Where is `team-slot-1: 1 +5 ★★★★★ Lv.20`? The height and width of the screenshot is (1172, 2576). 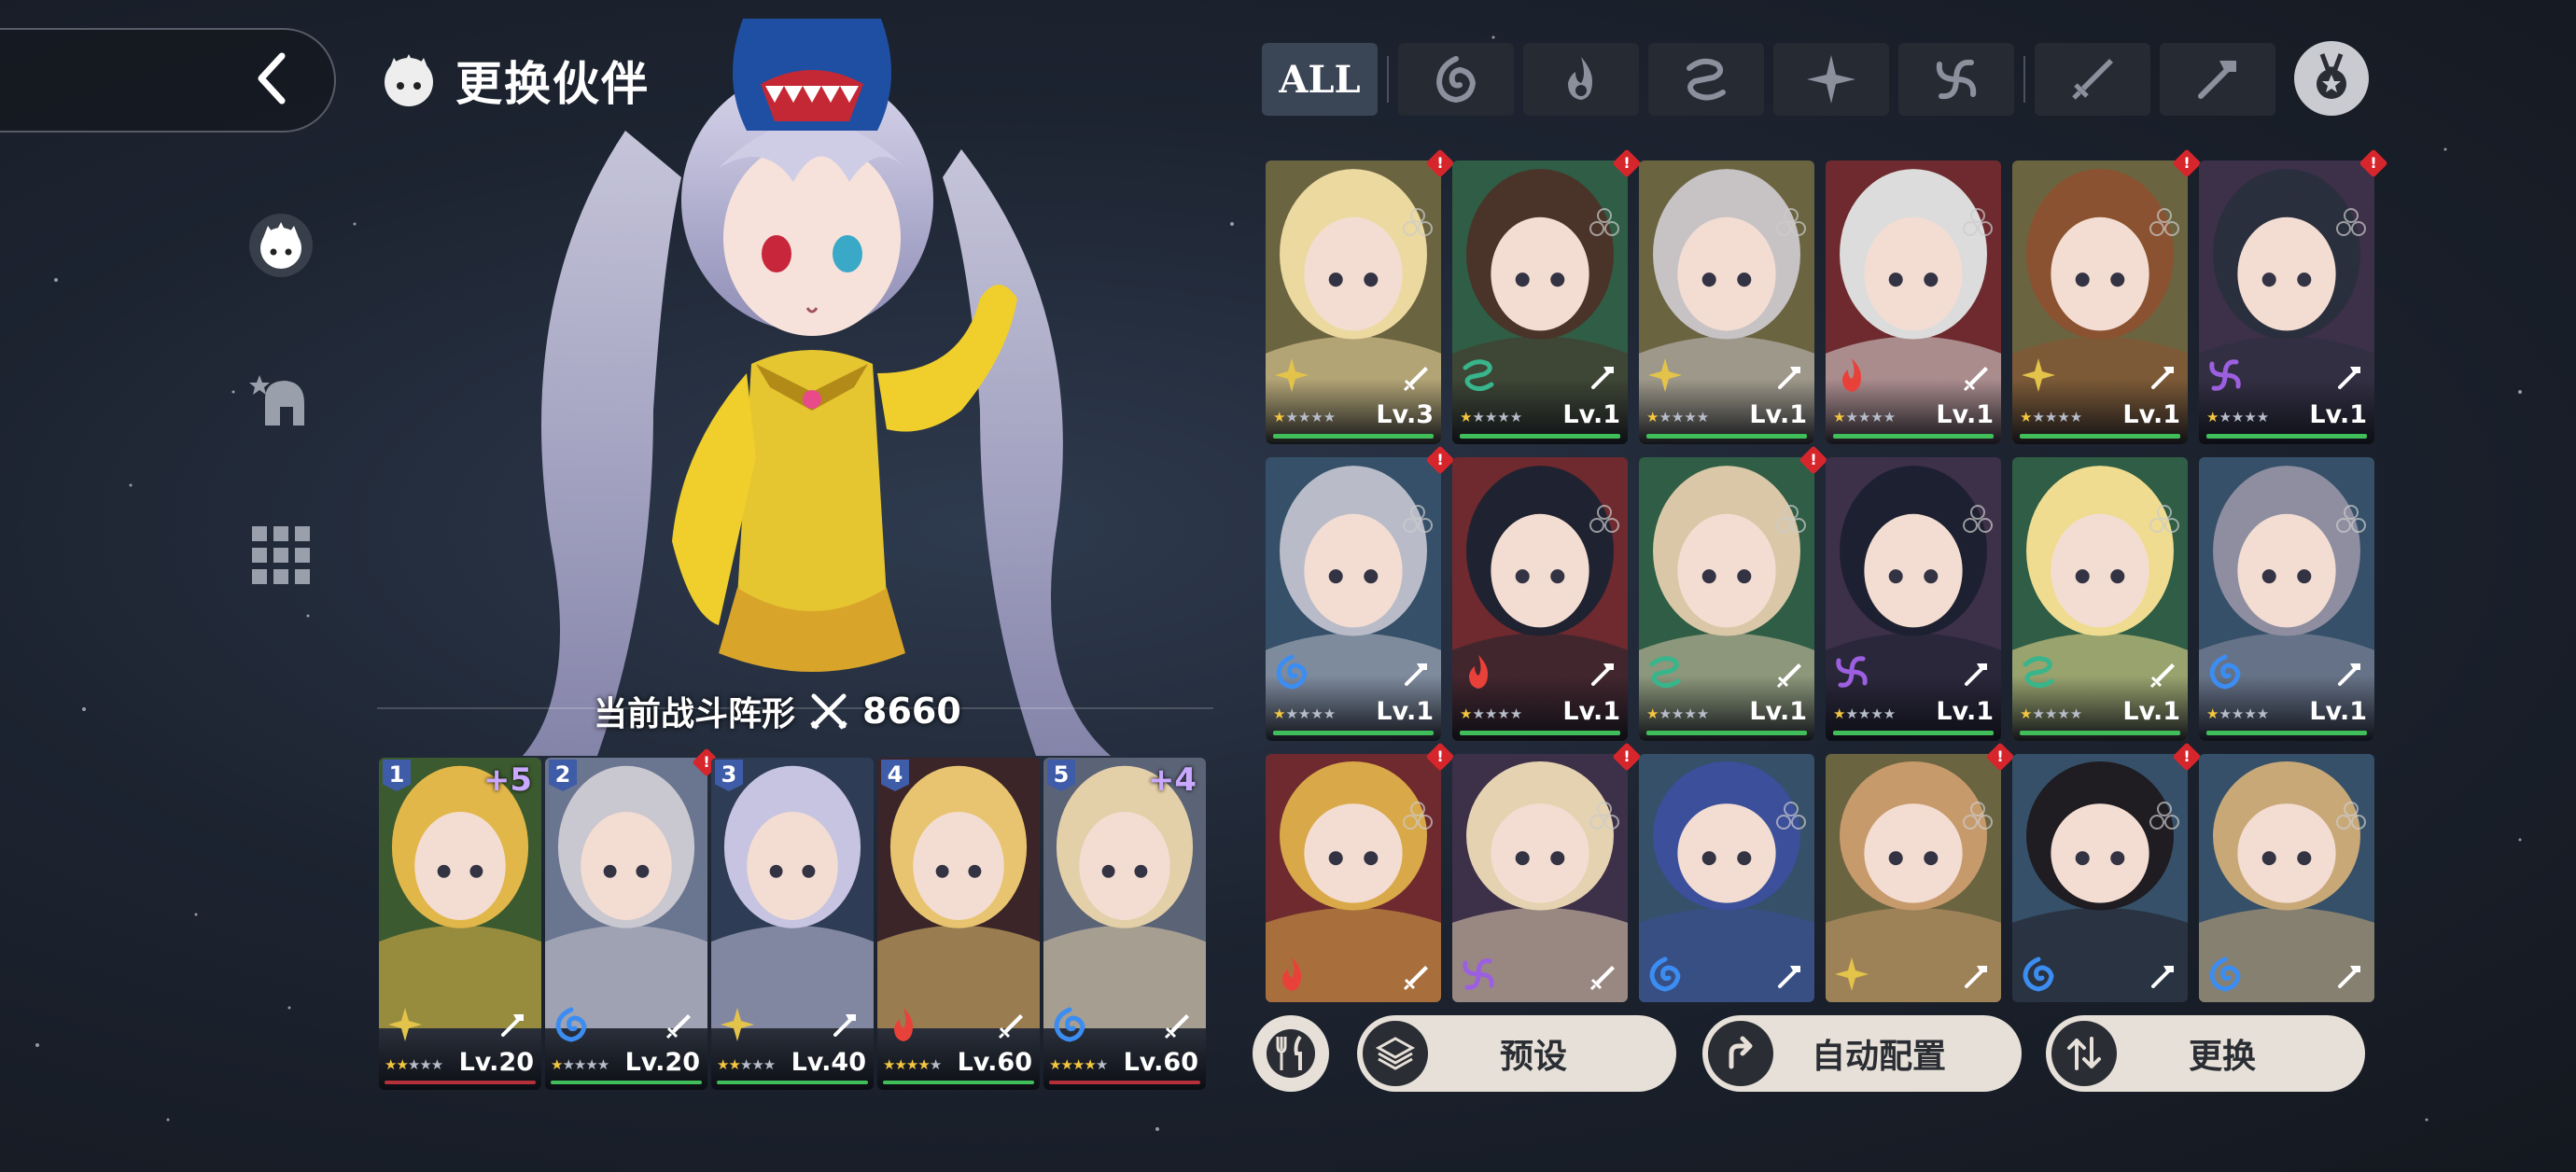 team-slot-1: 1 +5 ★★★★★ Lv.20 is located at coordinates (460, 924).